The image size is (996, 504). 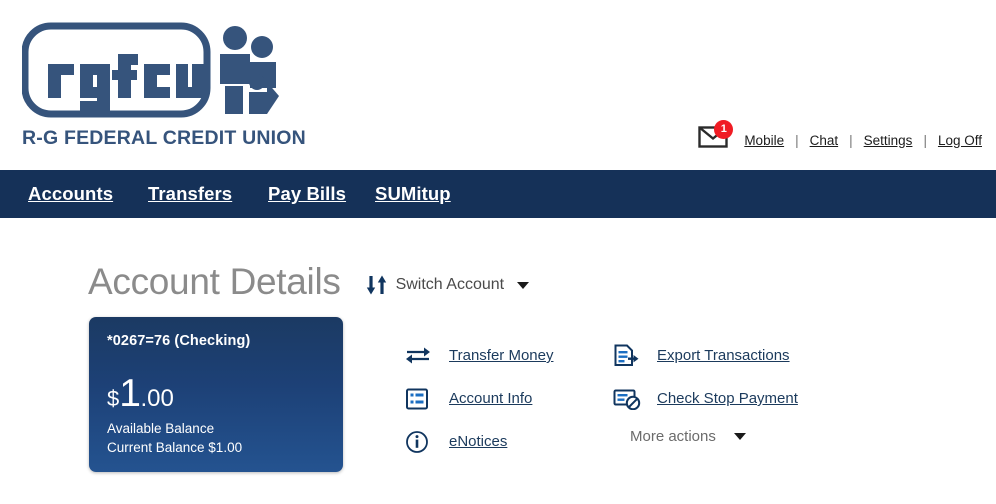 I want to click on switch-account-button: Switch Account, so click(x=448, y=285).